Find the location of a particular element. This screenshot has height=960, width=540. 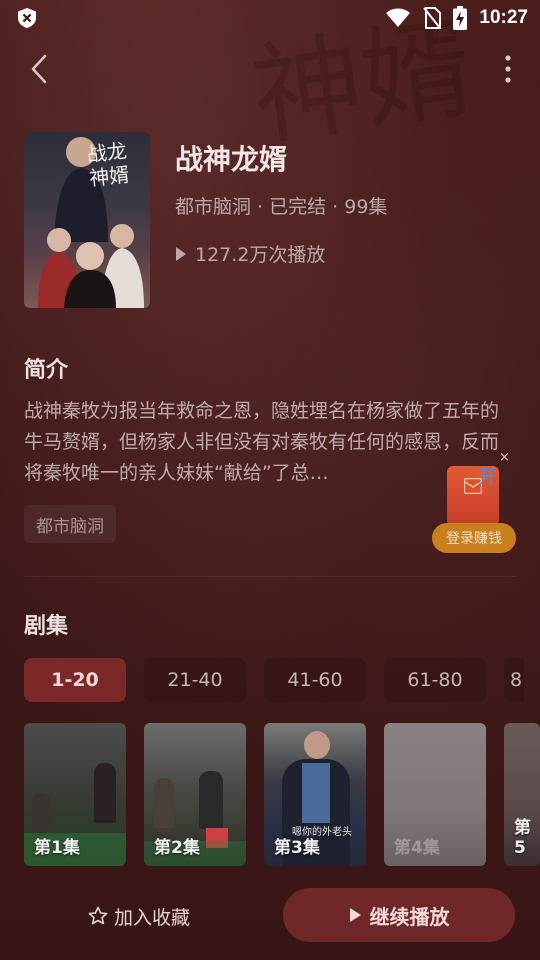

play-count-text: 127.2万次播放 is located at coordinates (260, 255).